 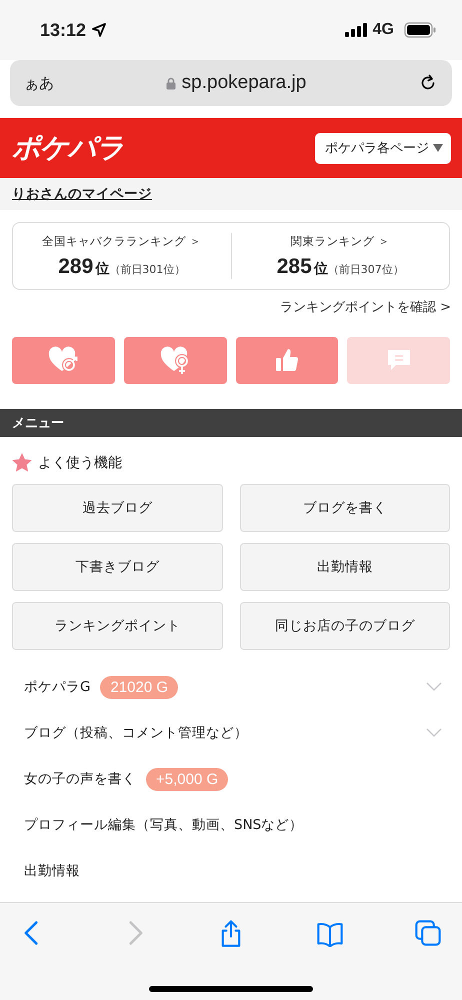 I want to click on points-badge: +5,000 G, so click(x=187, y=779).